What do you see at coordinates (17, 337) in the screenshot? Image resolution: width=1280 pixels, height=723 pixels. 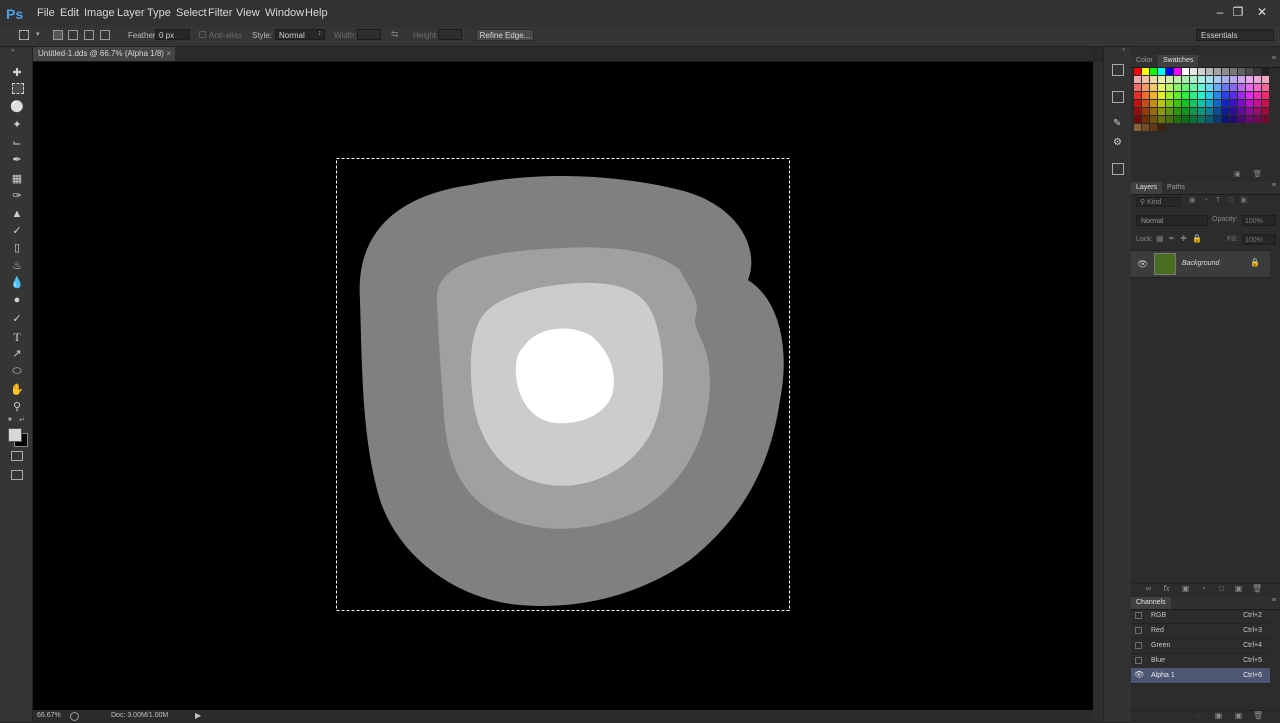 I see `type-tool-icon: T` at bounding box center [17, 337].